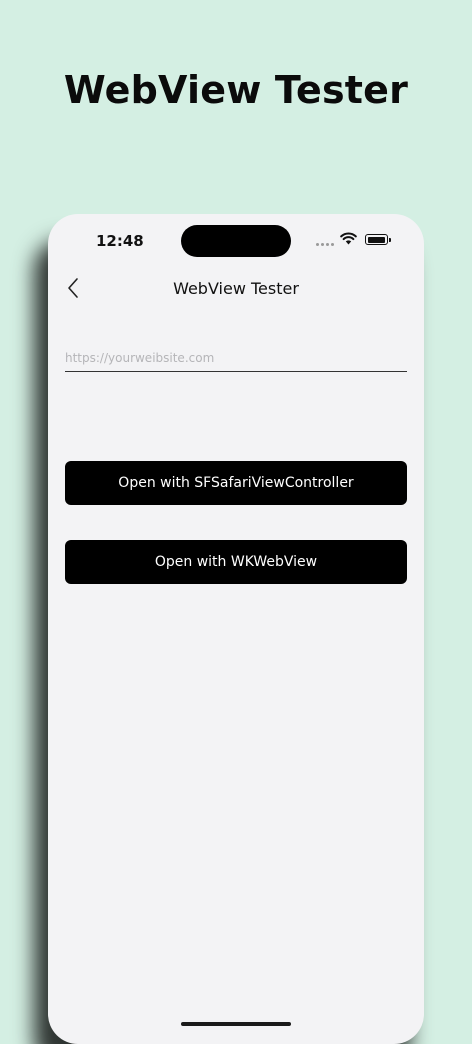  What do you see at coordinates (120, 241) in the screenshot?
I see `status-time: 12:48` at bounding box center [120, 241].